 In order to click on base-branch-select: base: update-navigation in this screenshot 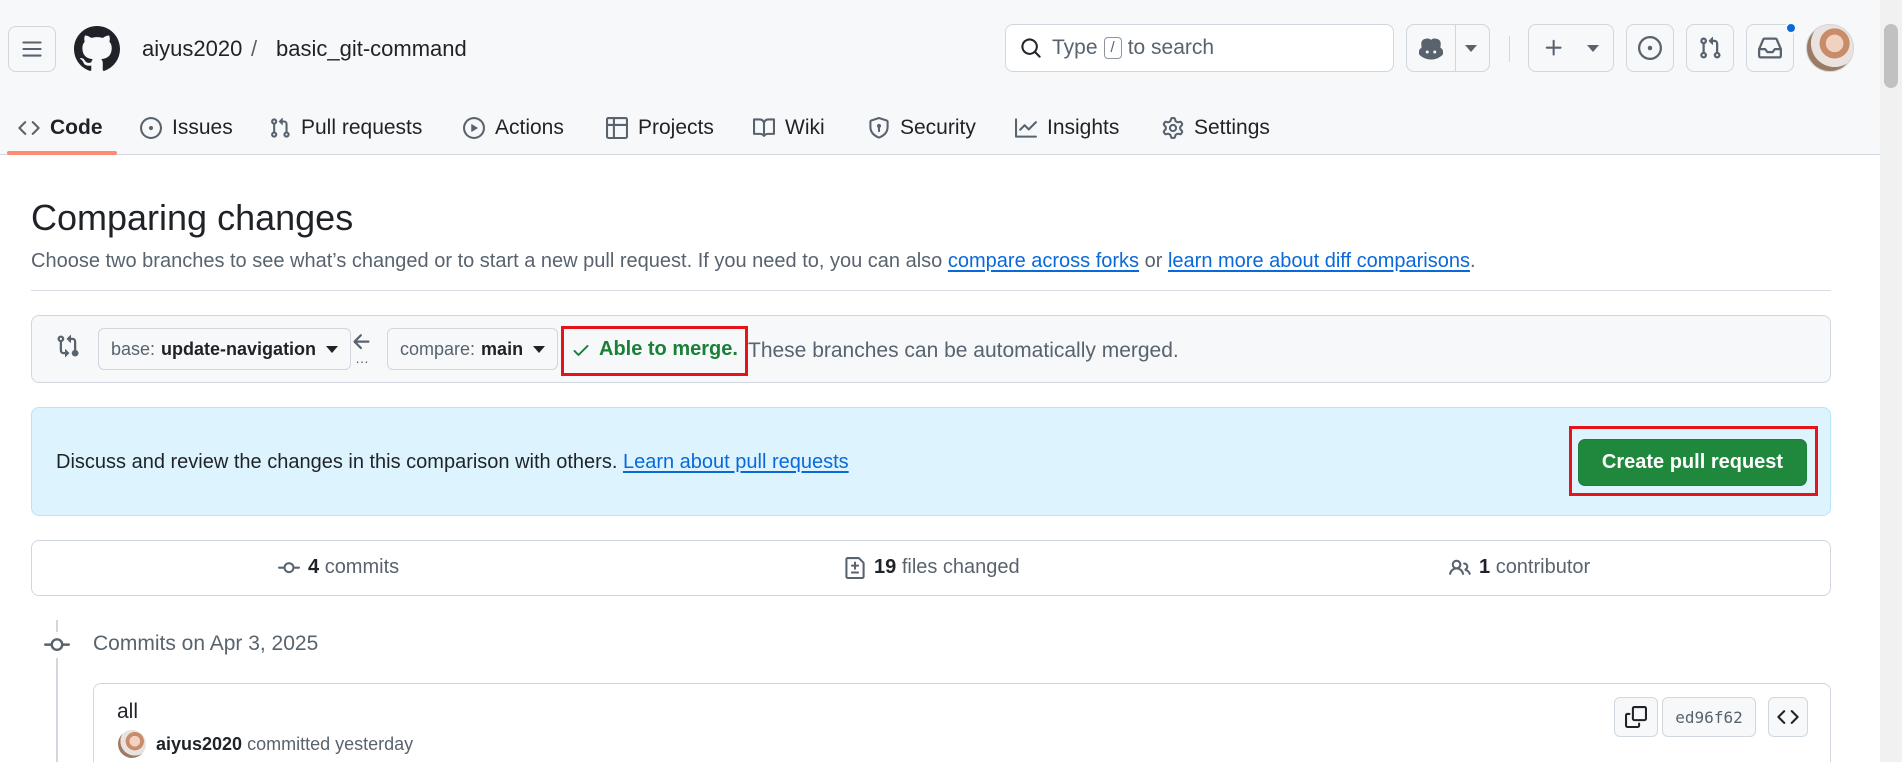, I will do `click(225, 349)`.